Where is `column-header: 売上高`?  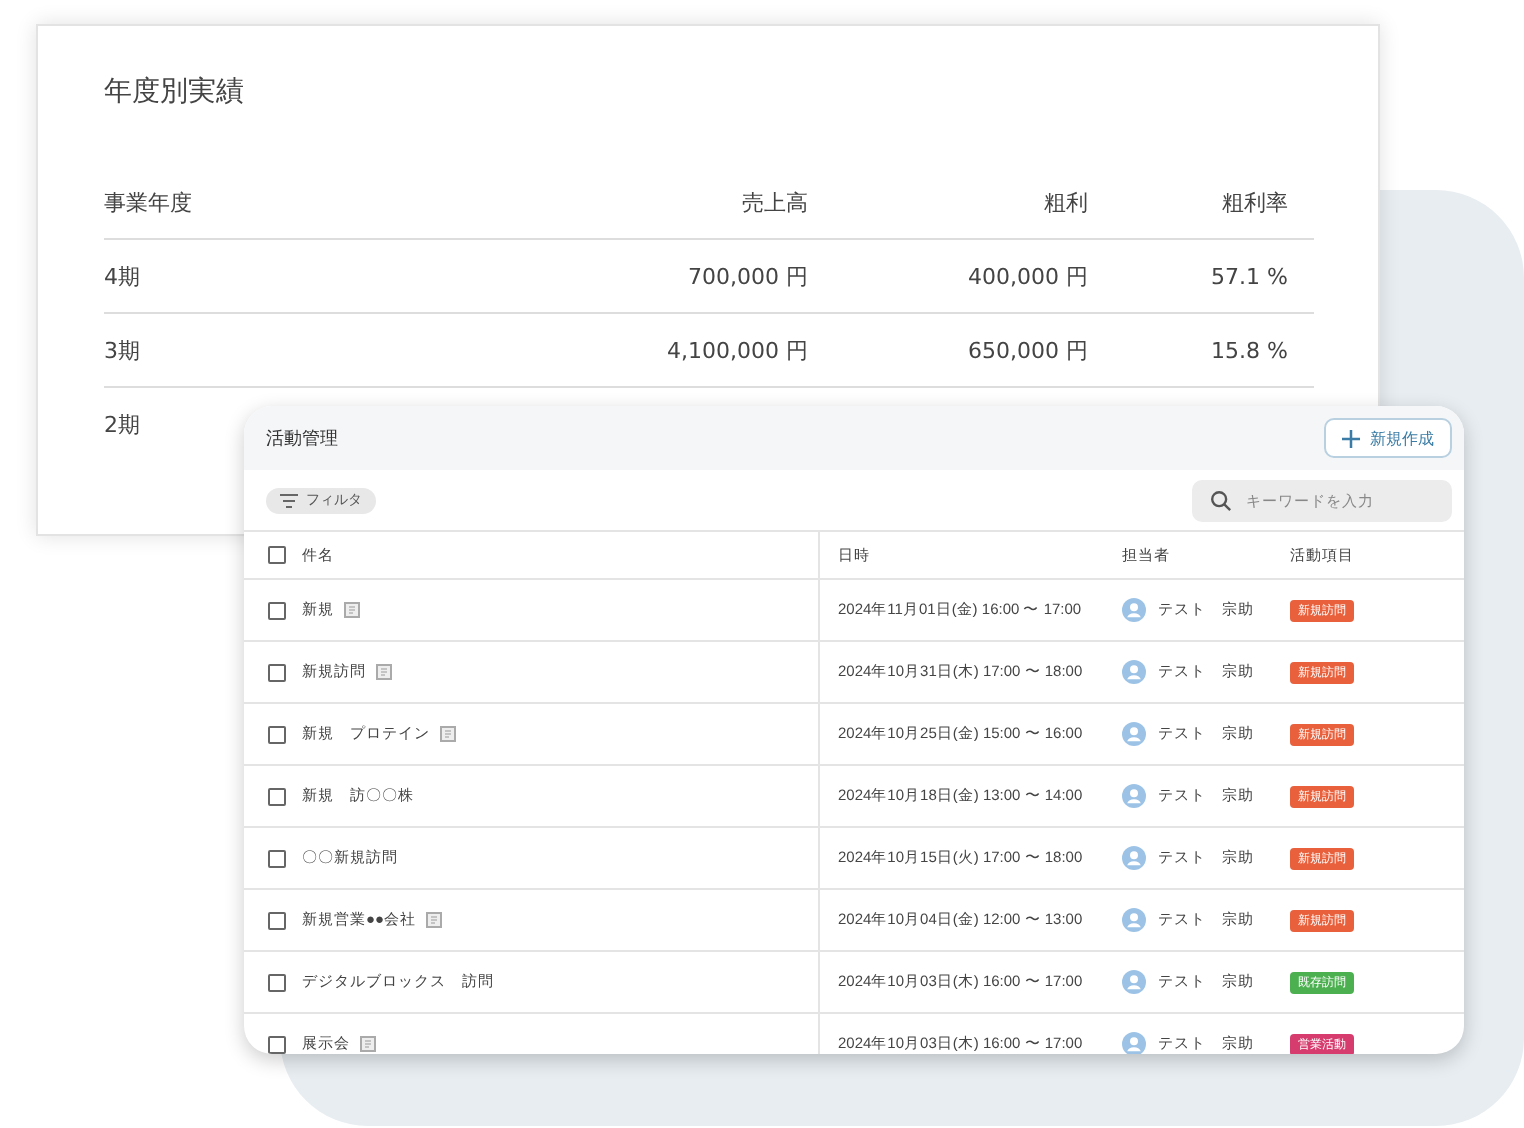
column-header: 売上高 is located at coordinates (774, 202).